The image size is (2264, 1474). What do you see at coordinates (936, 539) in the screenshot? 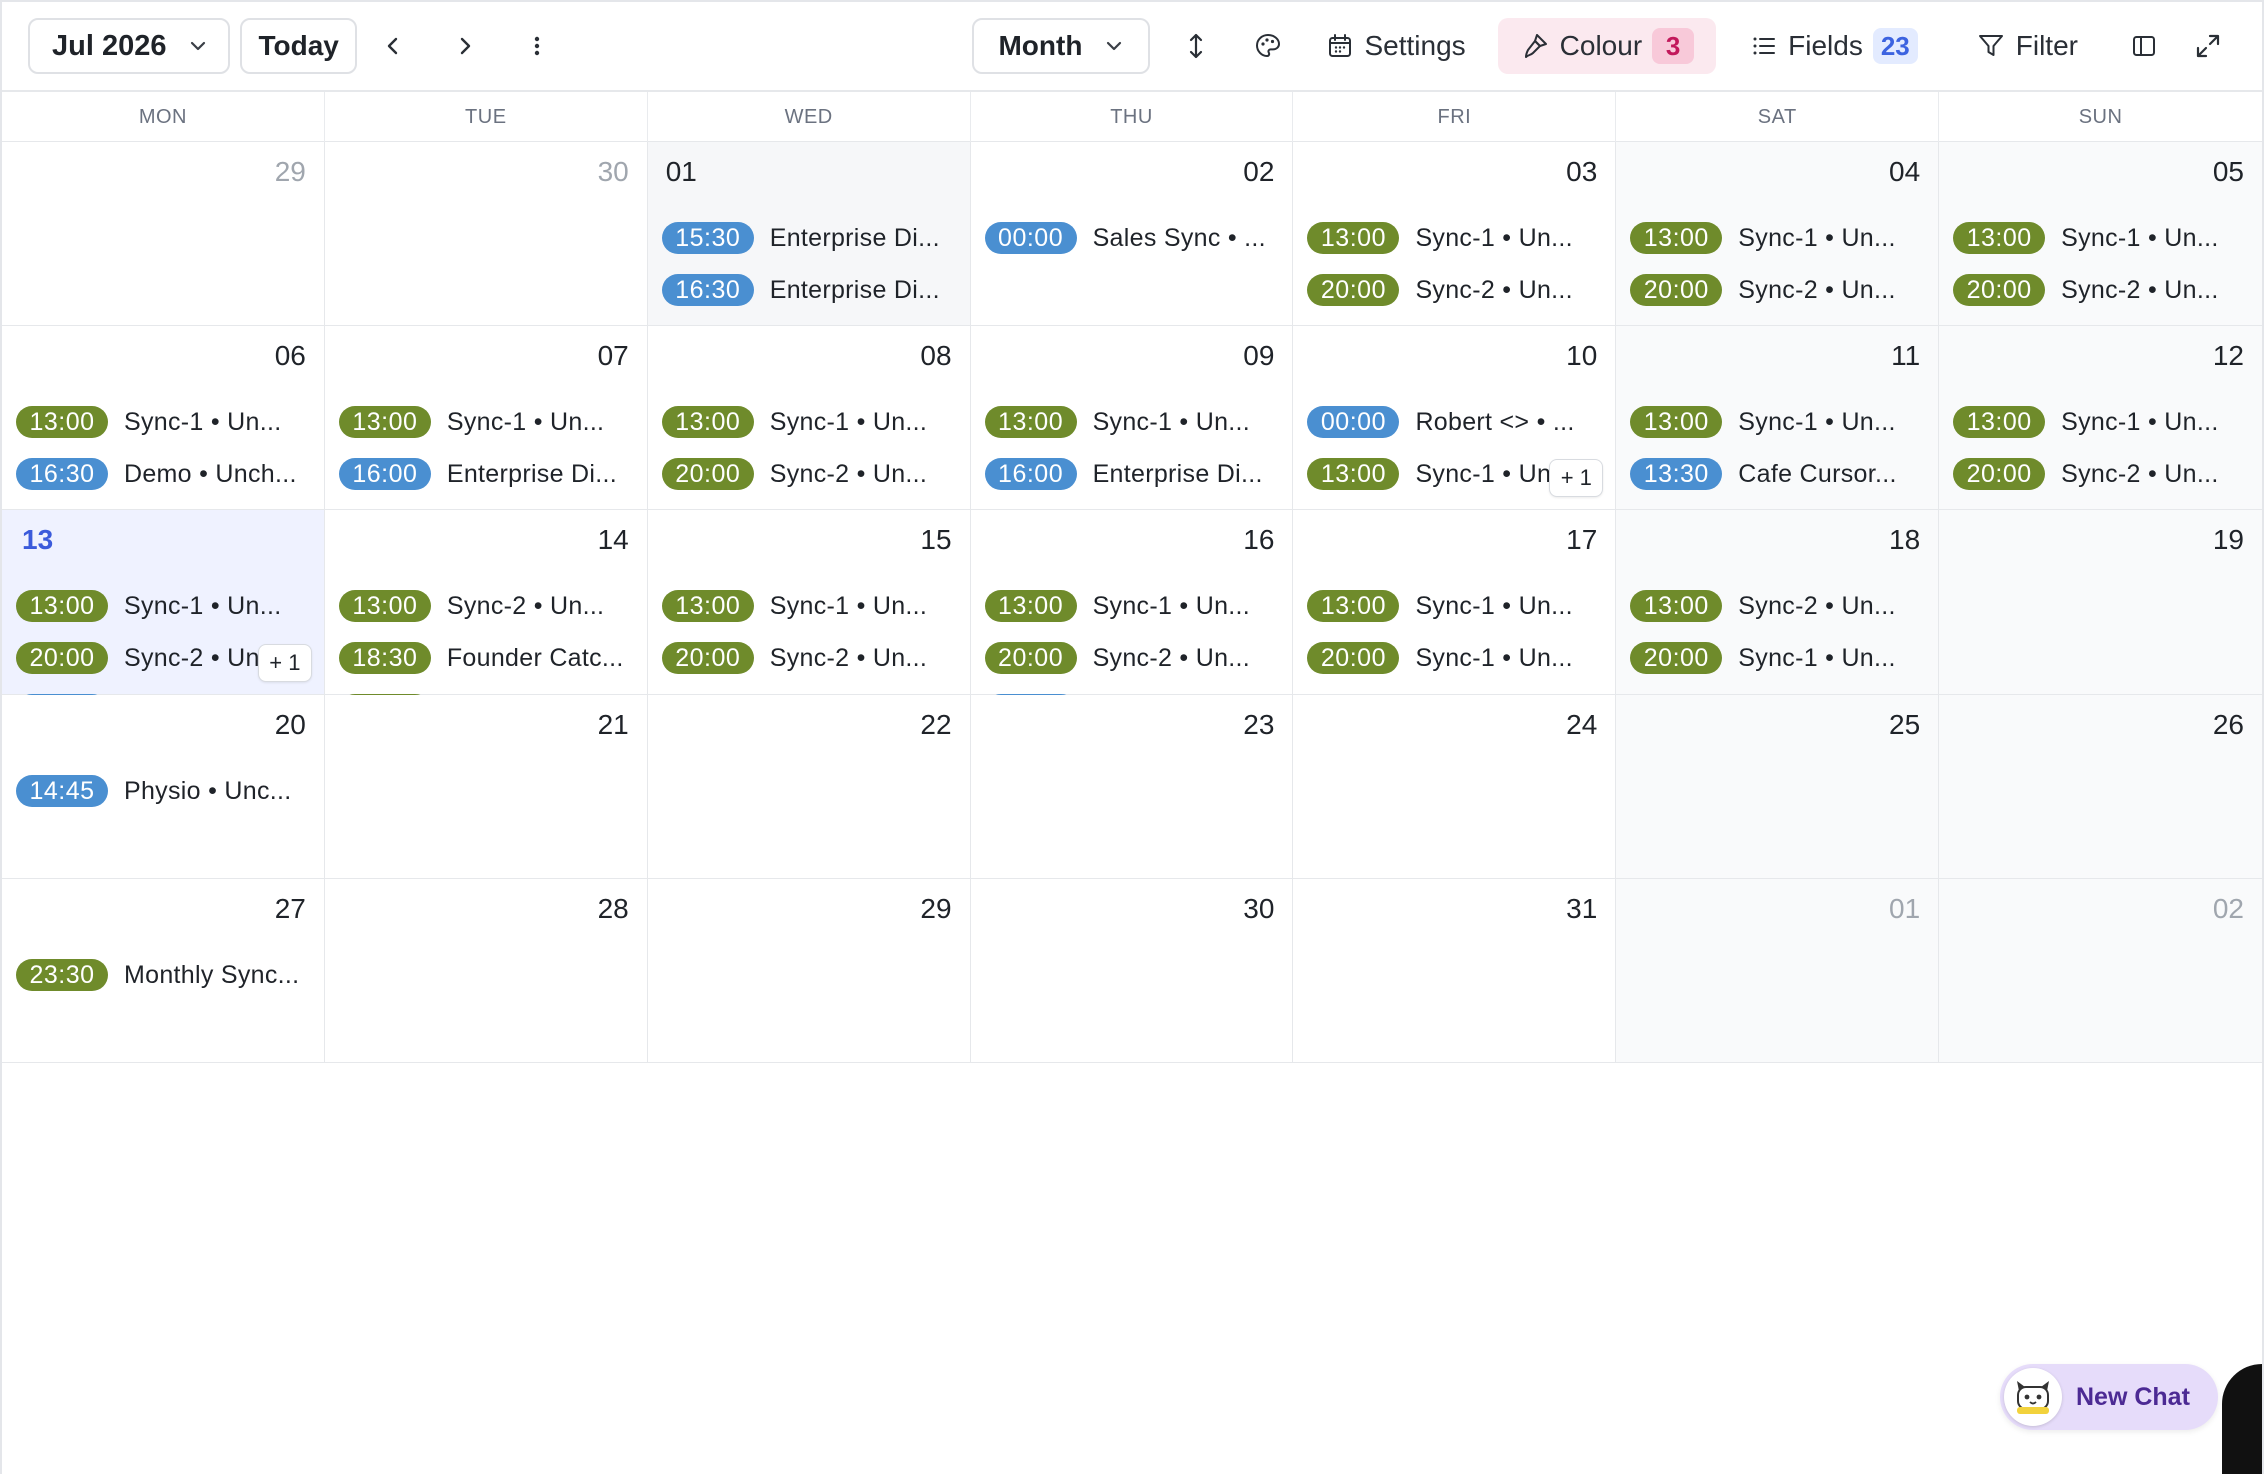
I see `day-number: 15` at bounding box center [936, 539].